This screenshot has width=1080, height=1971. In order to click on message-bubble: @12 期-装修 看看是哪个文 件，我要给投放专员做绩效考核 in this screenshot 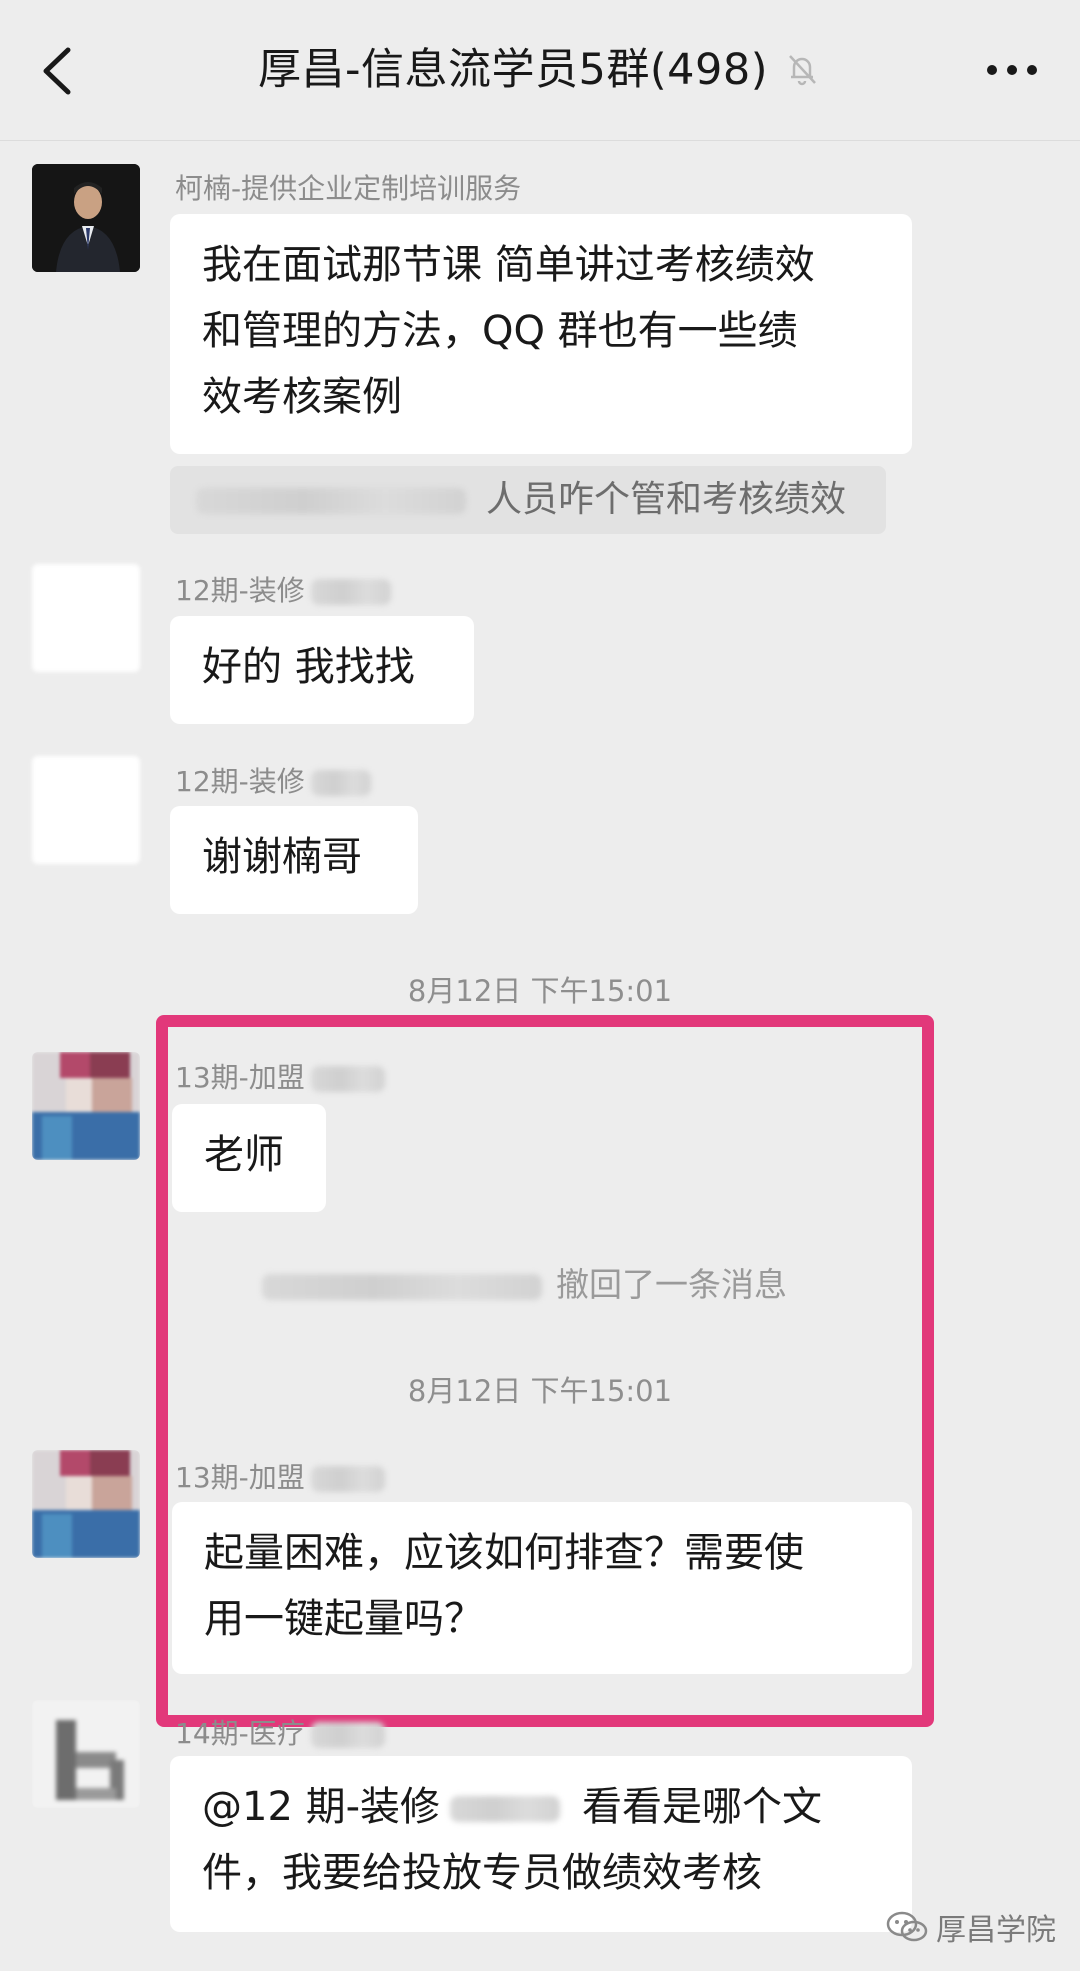, I will do `click(541, 1844)`.